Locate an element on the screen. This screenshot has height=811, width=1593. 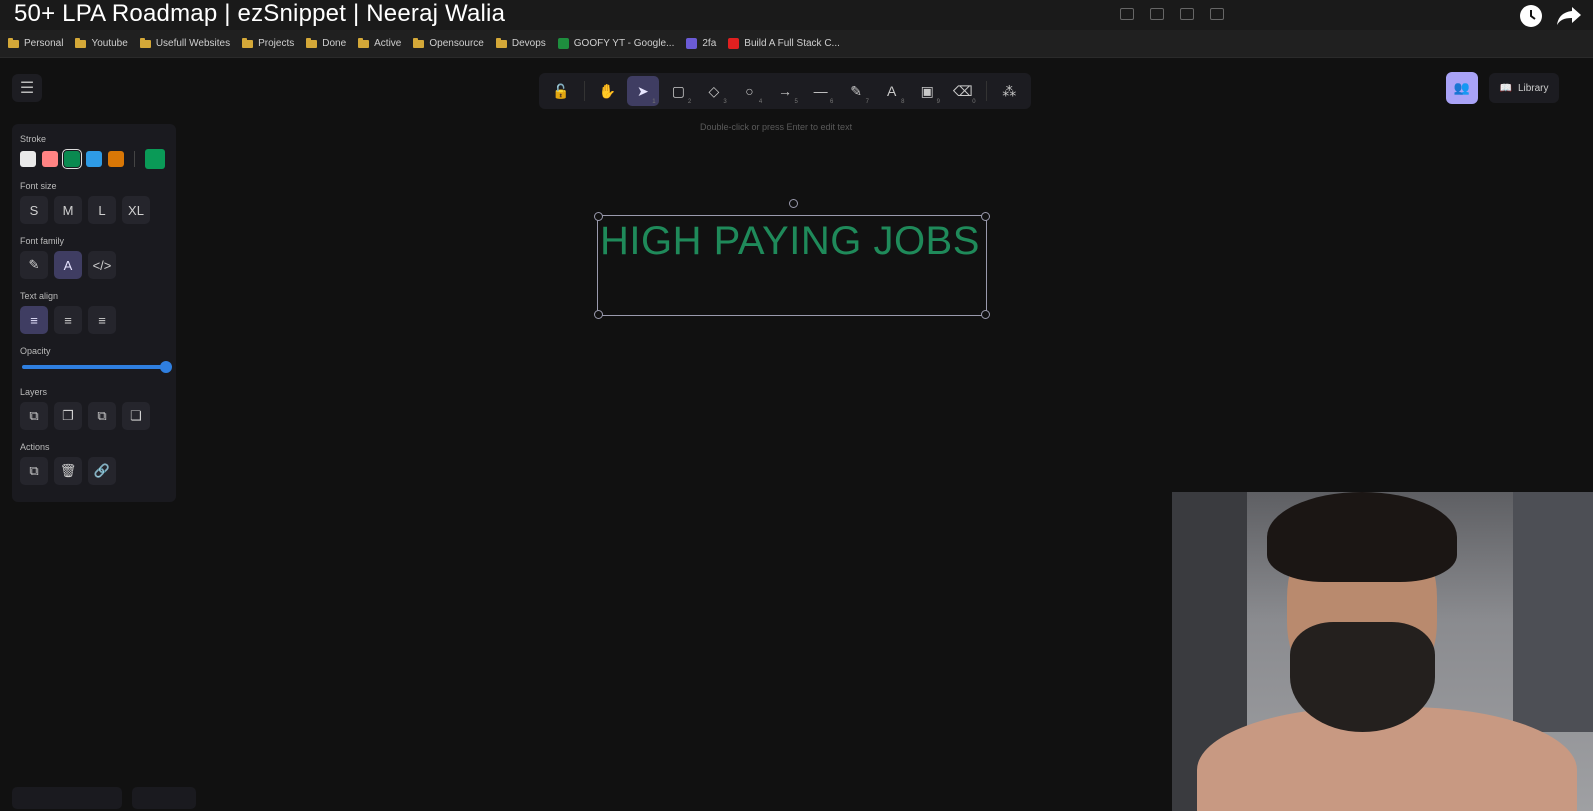
text-icon: A is located at coordinates (892, 91).